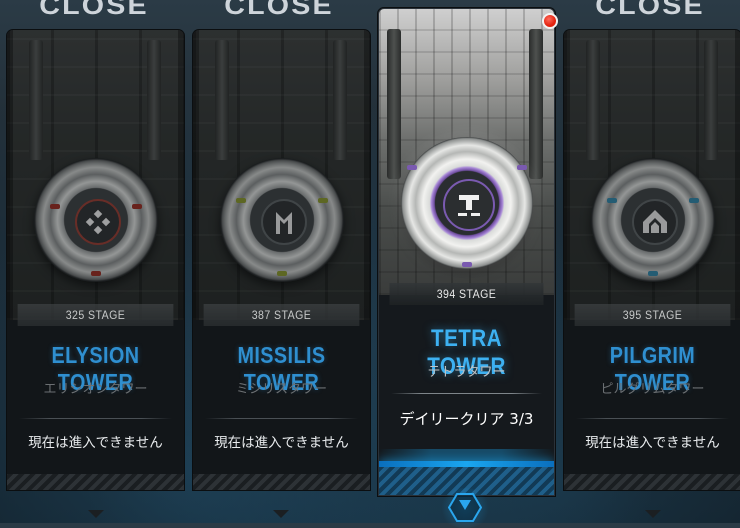  Describe the element at coordinates (283, 223) in the screenshot. I see `missilis-m-icon` at that location.